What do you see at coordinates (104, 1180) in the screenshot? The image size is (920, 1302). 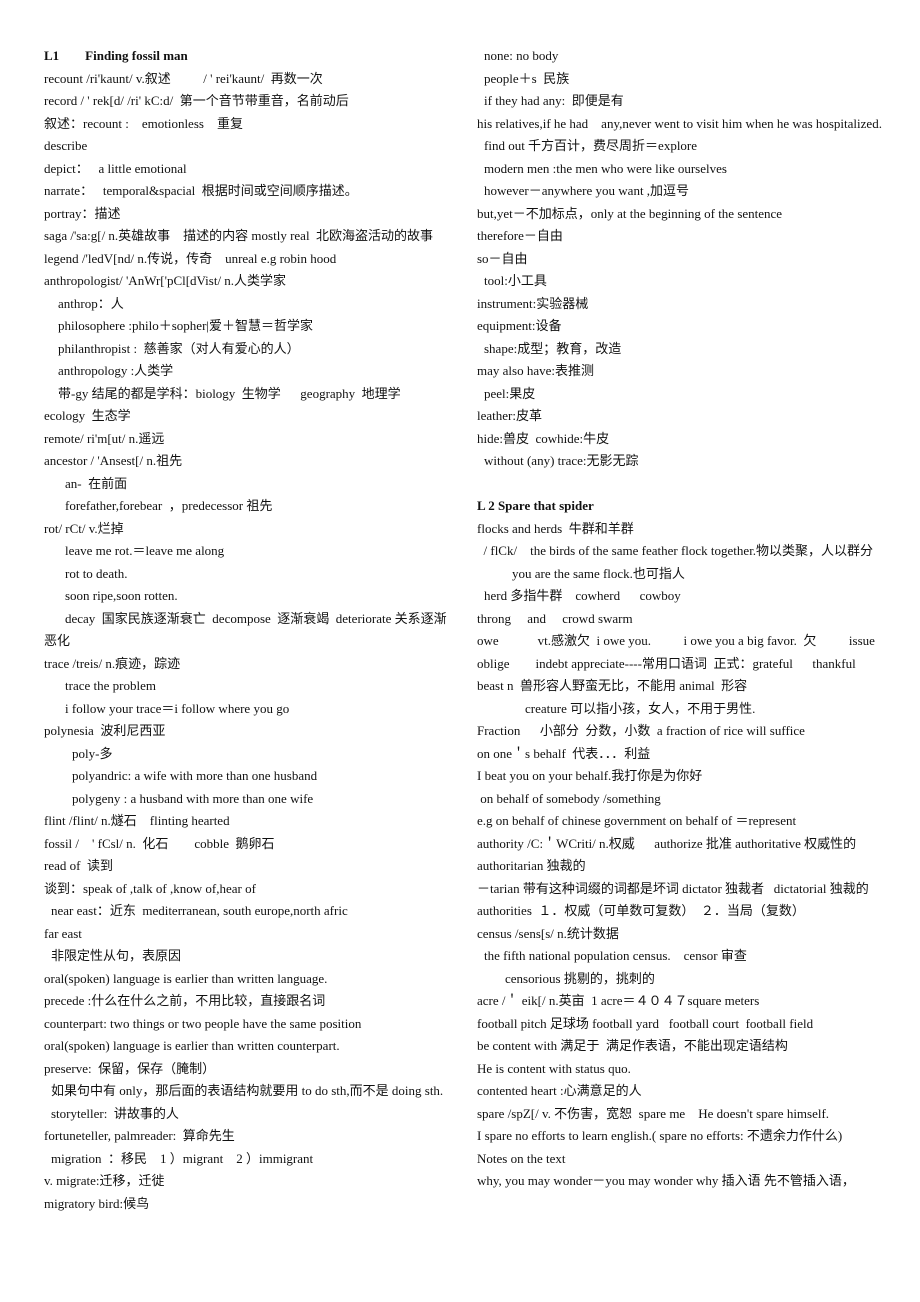 I see `note-line: v. migrate:迁移，迁徙` at bounding box center [104, 1180].